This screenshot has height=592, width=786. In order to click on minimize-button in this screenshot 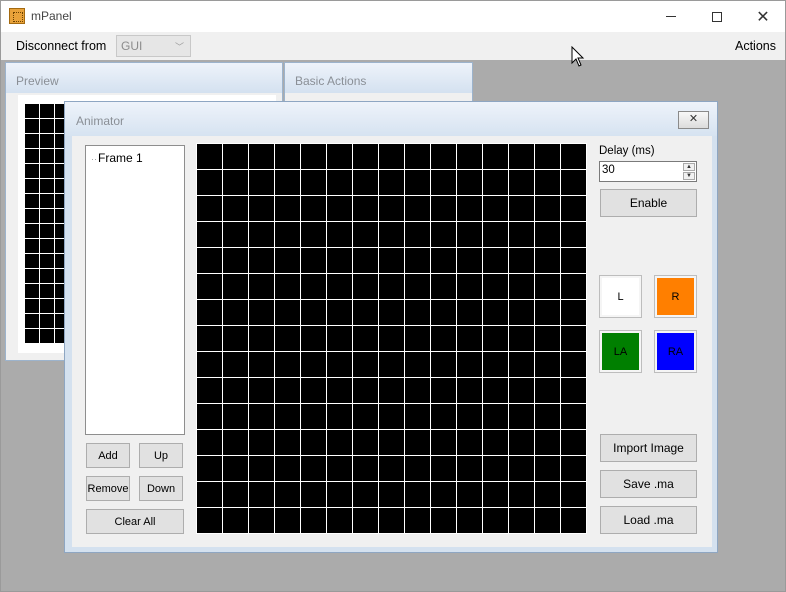, I will do `click(671, 16)`.